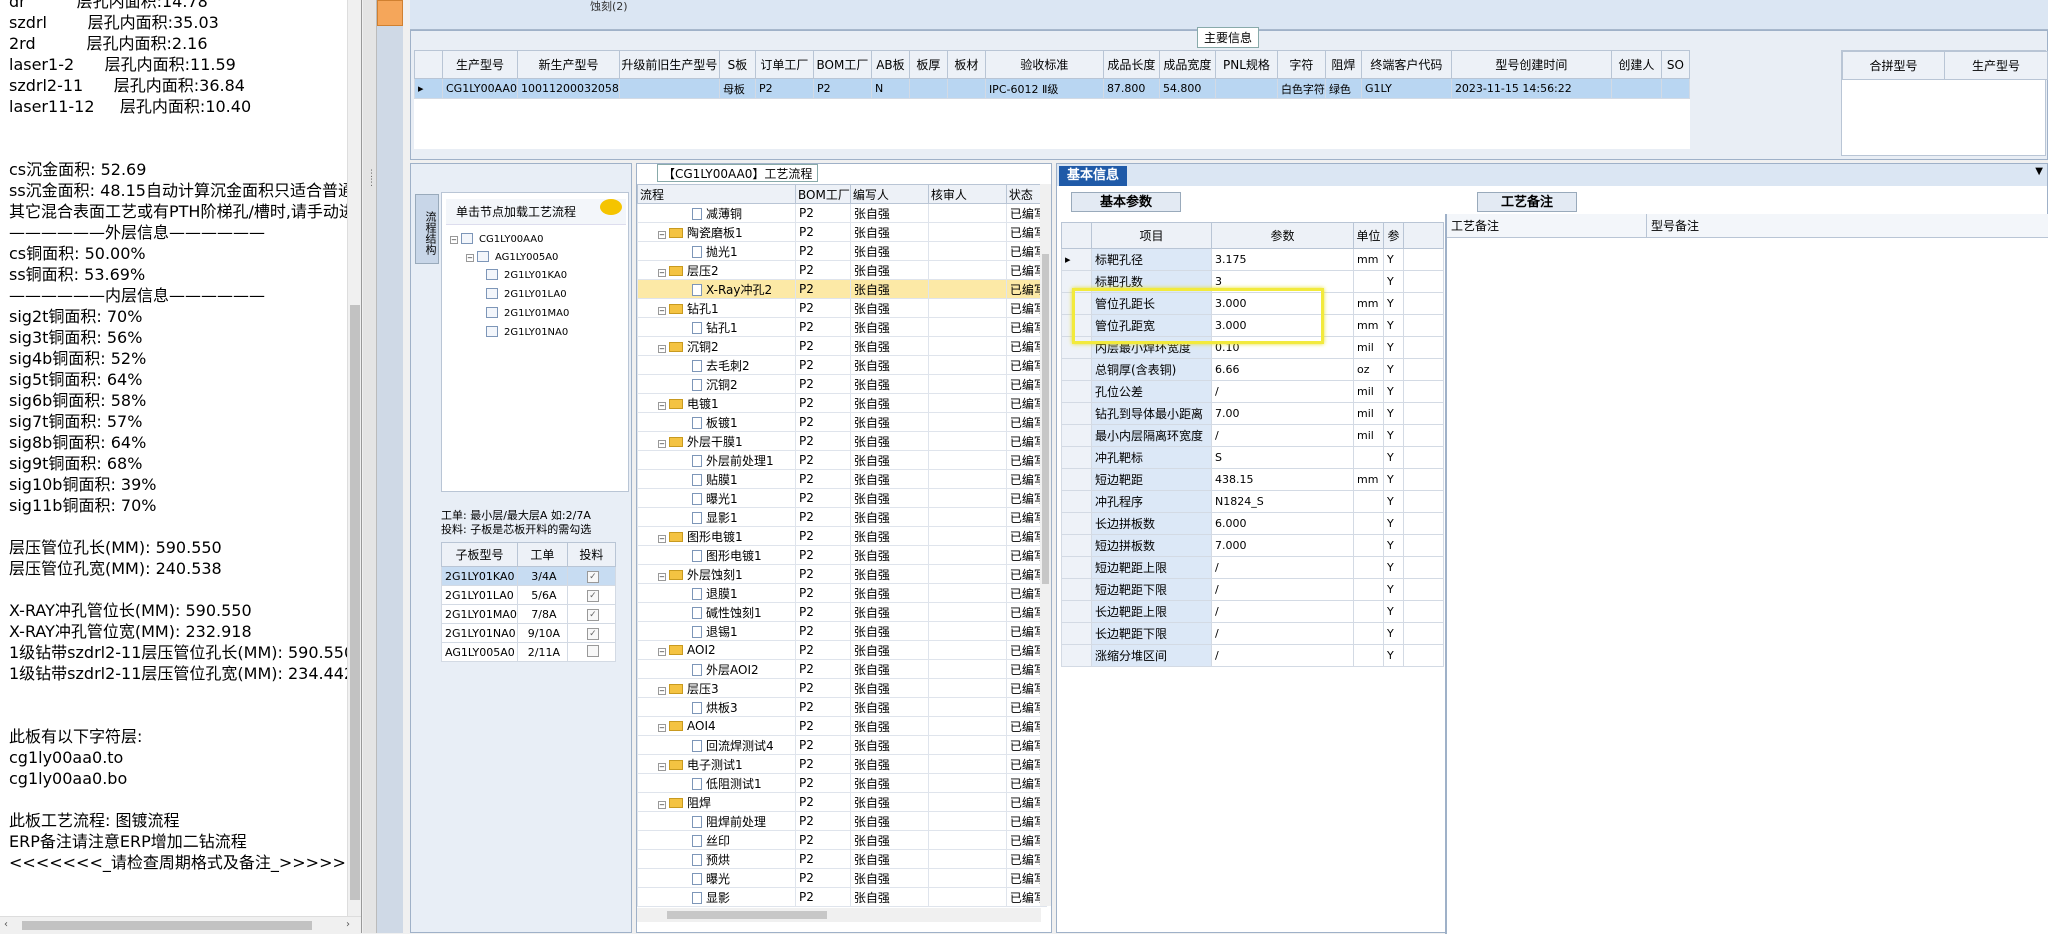 Image resolution: width=2048 pixels, height=934 pixels. Describe the element at coordinates (889, 194) in the screenshot. I see `process-col-header: 编写人` at that location.